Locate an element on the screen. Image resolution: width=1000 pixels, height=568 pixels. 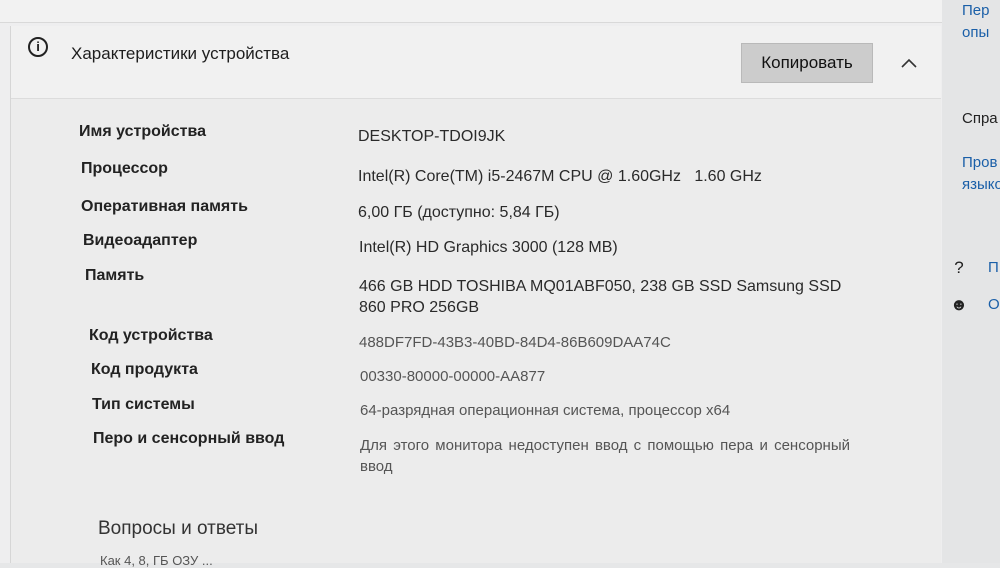
chevron-up-icon is located at coordinates (909, 64).